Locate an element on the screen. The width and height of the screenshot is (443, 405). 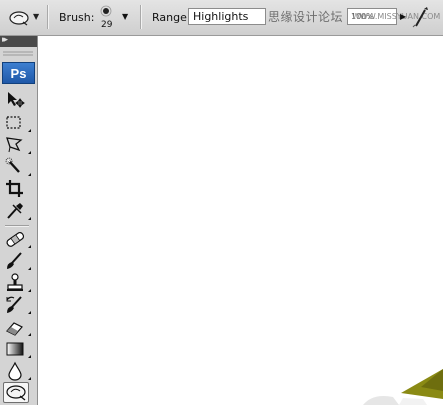
quick-selection-tool is located at coordinates (17, 167).